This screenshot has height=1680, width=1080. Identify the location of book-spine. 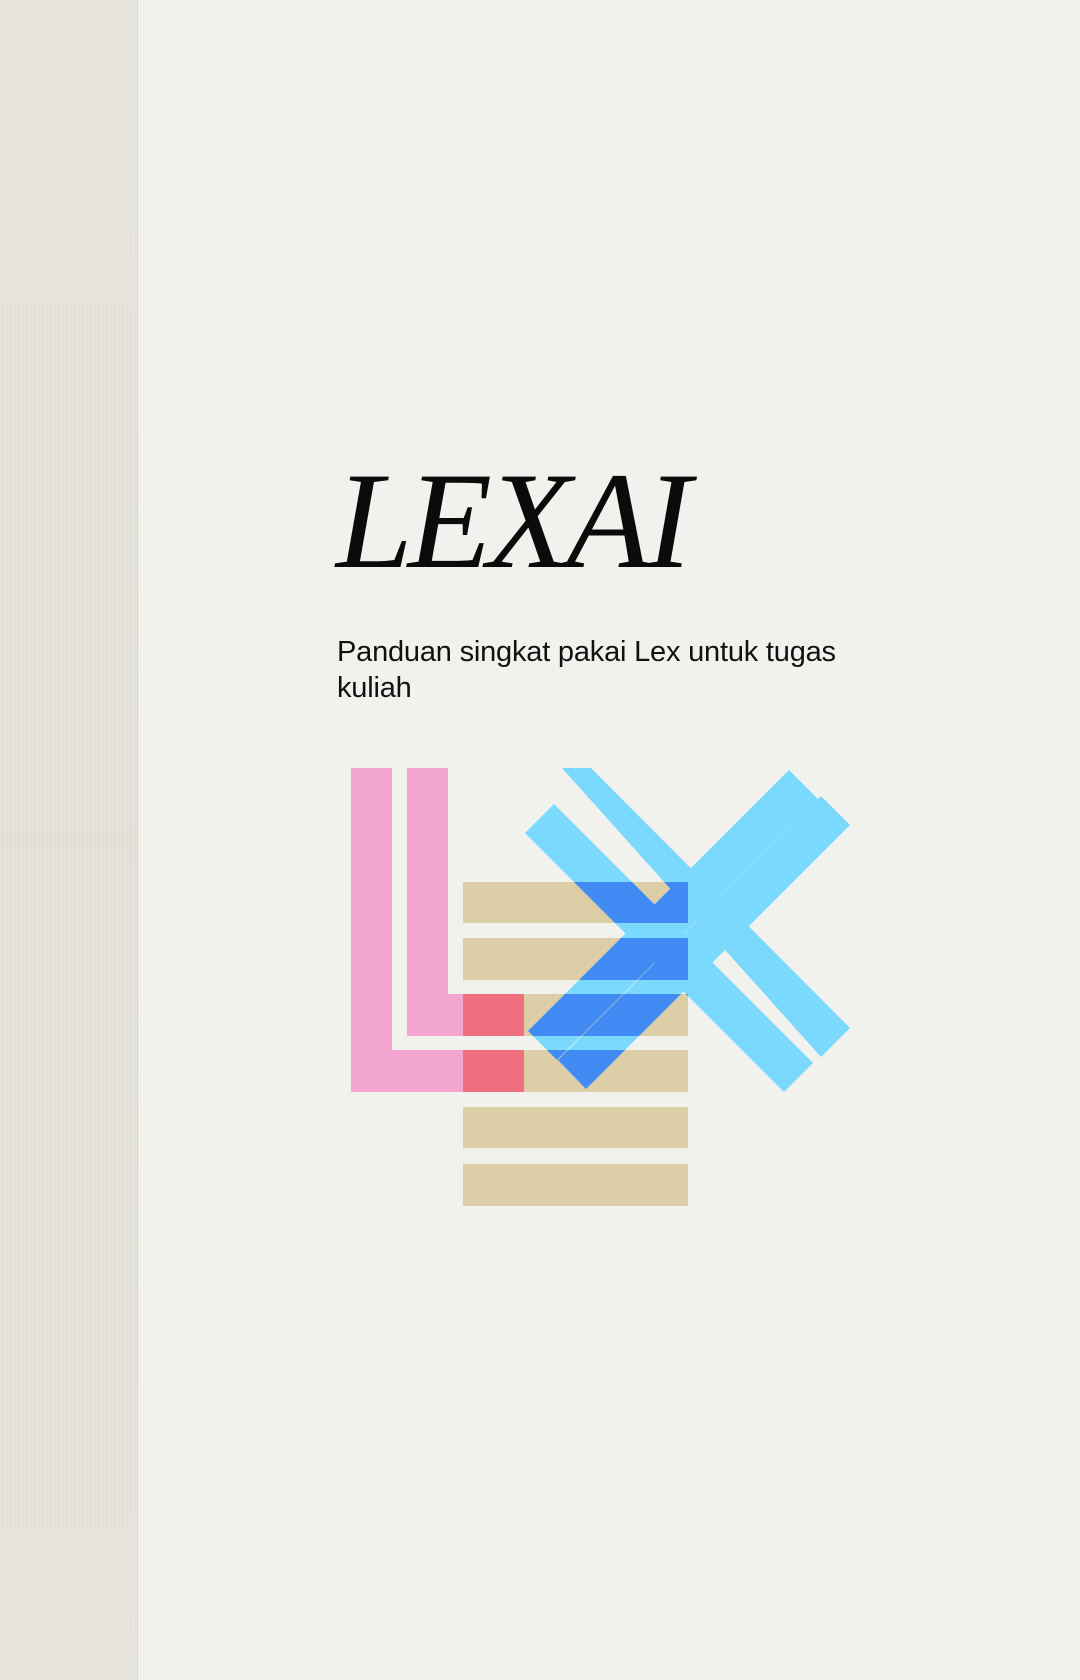
(69, 840).